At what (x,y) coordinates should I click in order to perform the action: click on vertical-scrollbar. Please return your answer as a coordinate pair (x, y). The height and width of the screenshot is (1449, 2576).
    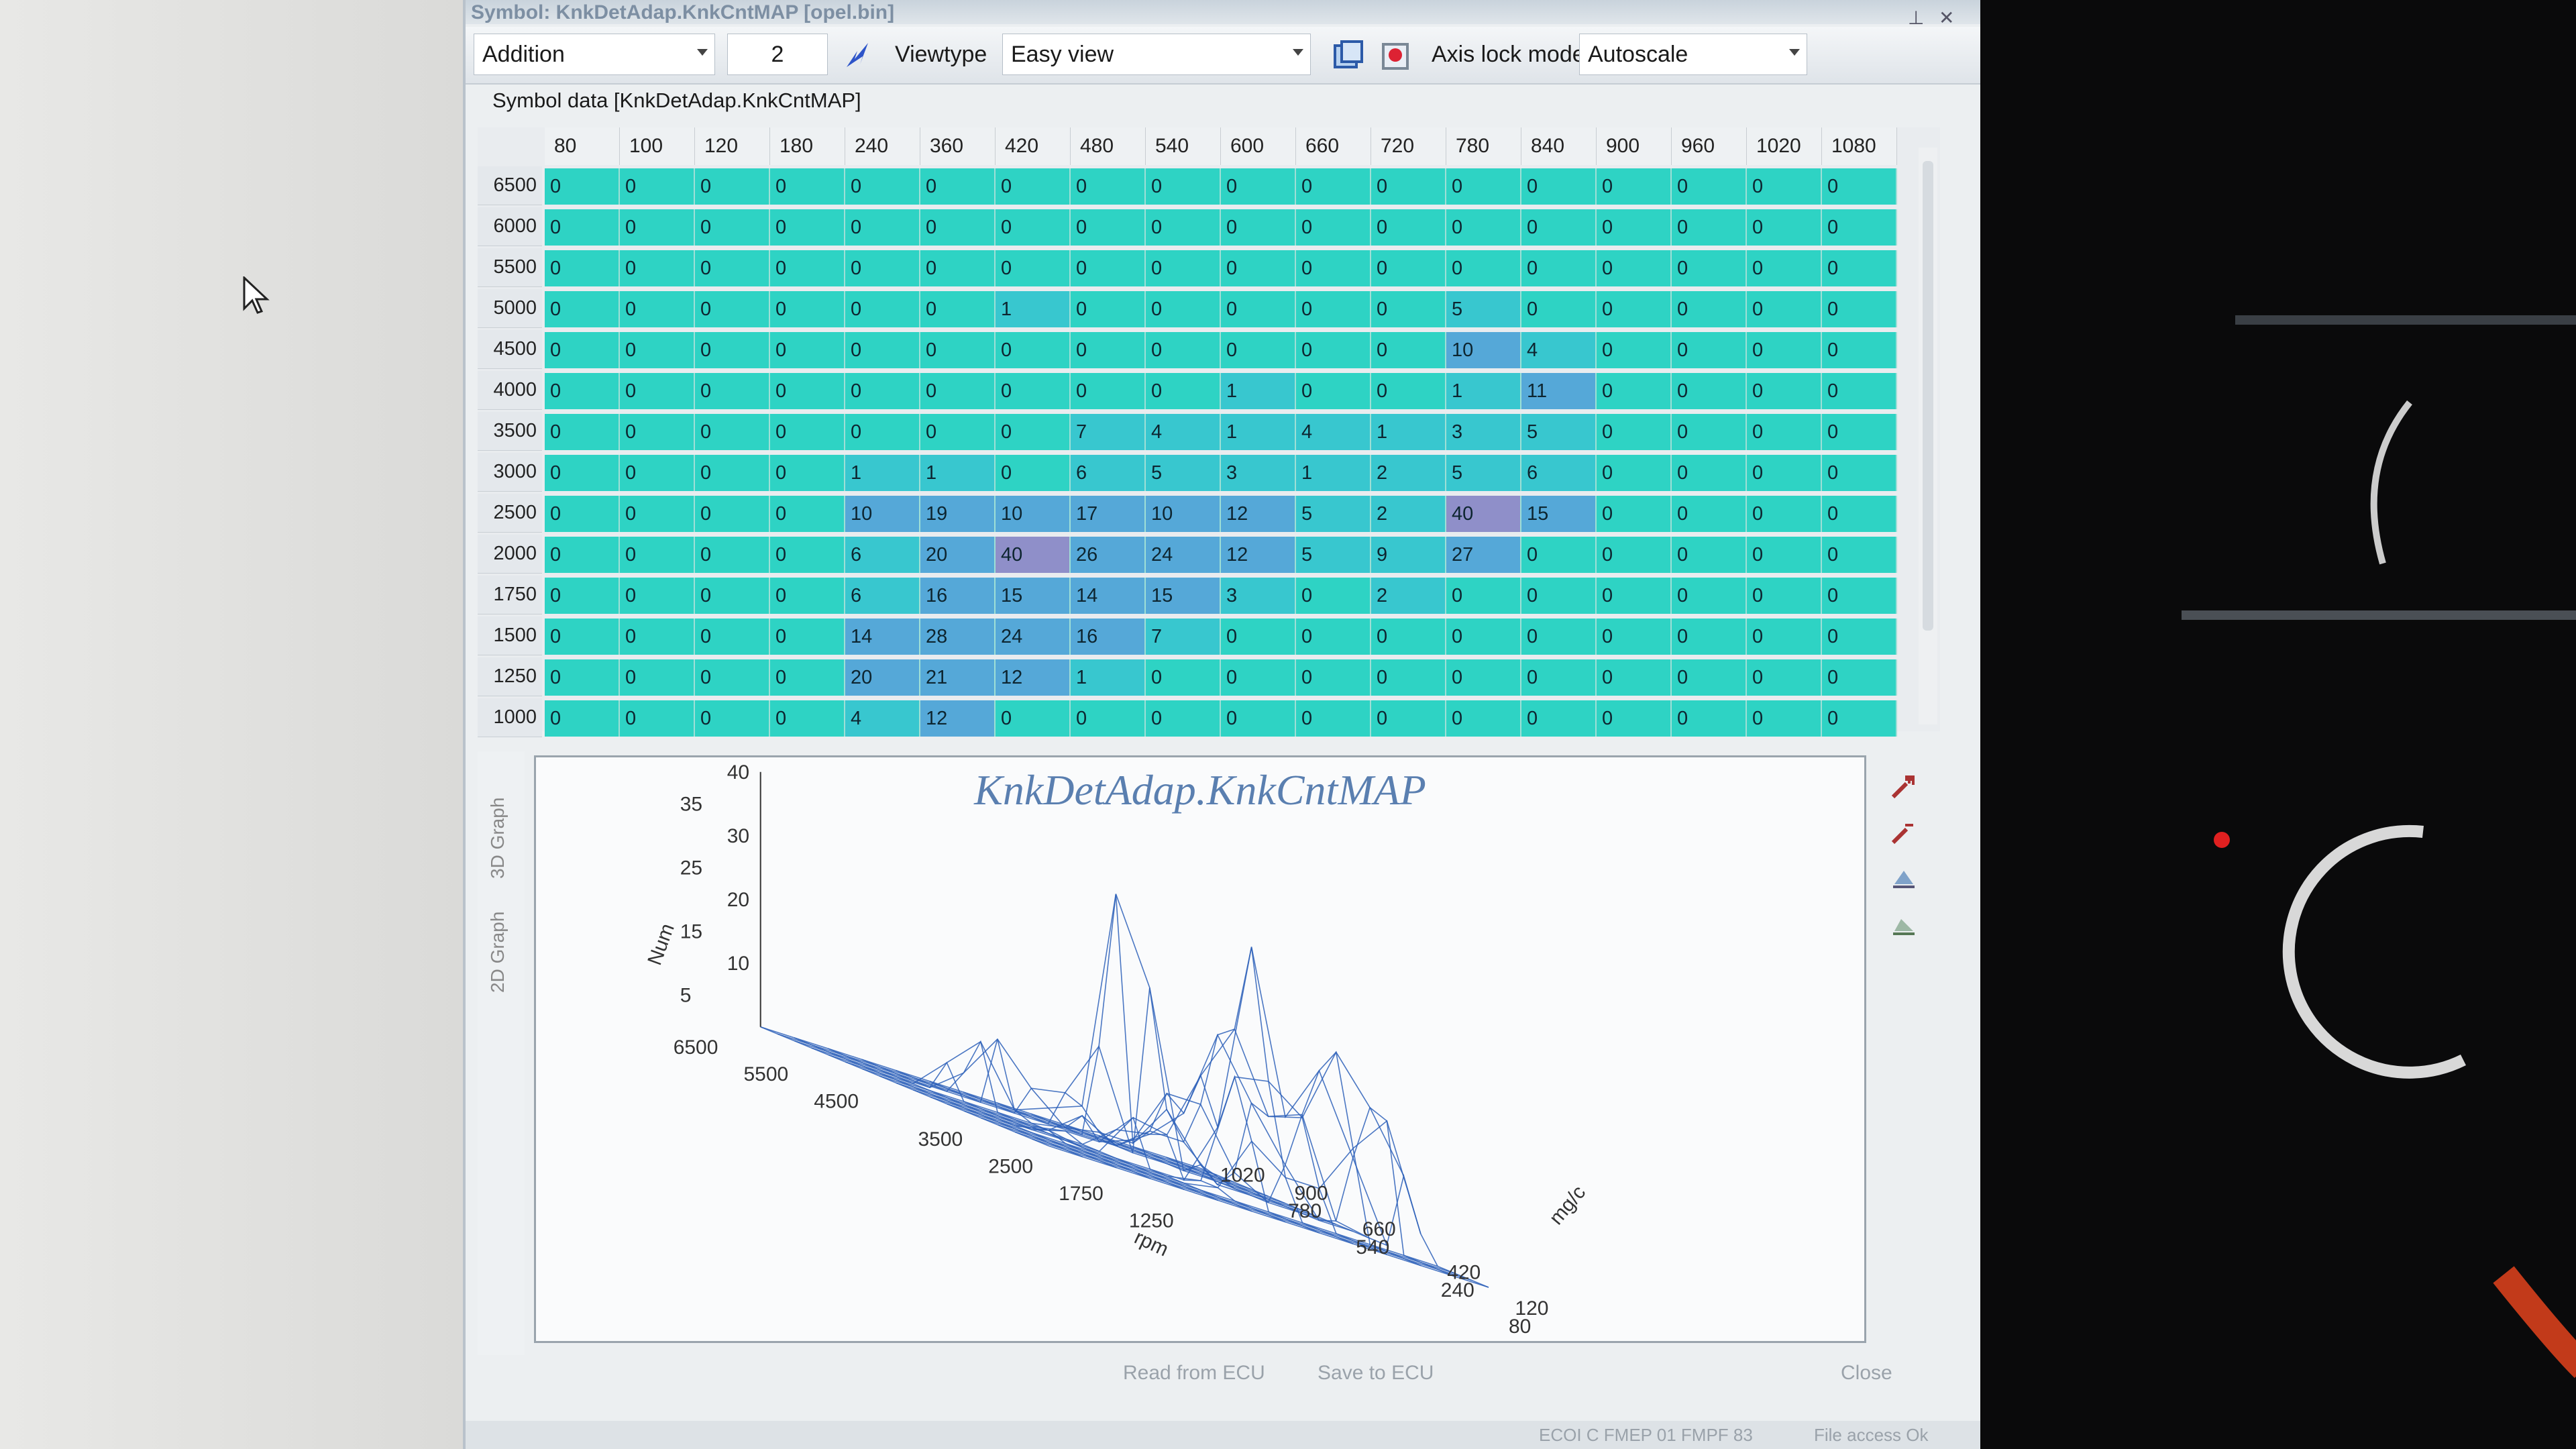
    Looking at the image, I should click on (1928, 436).